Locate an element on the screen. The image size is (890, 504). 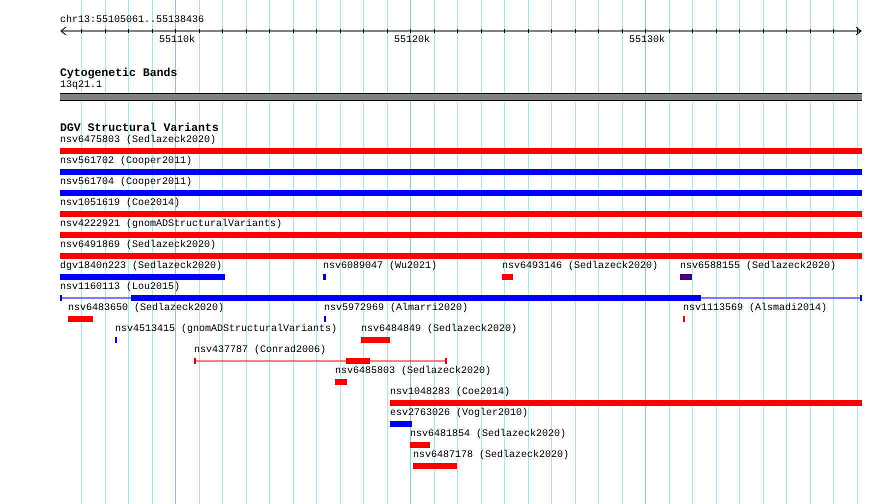
feature-label: esv2763026 (Vogler2010) is located at coordinates (459, 414).